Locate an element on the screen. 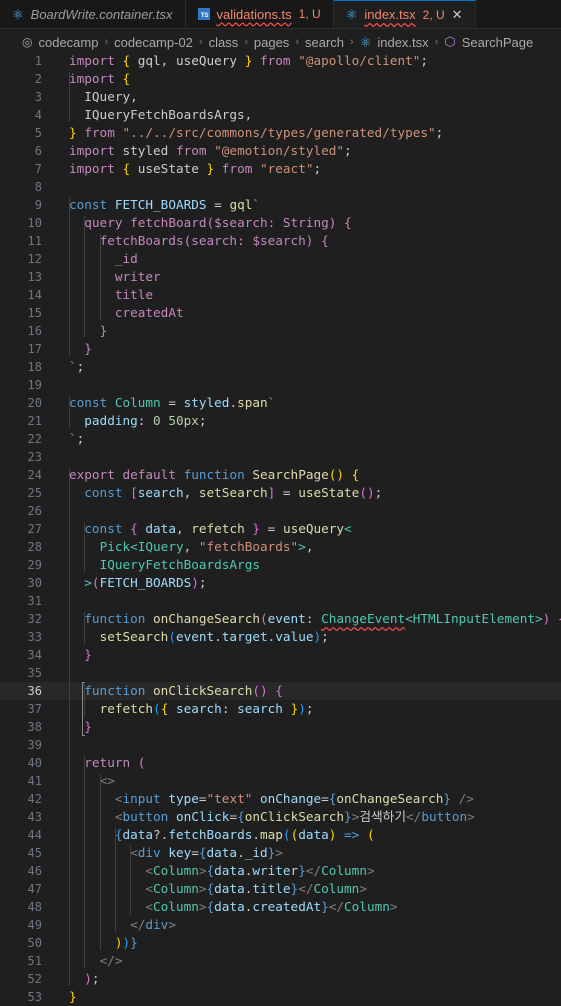 The height and width of the screenshot is (1006, 561). breadcrumb-item: index.tsx is located at coordinates (402, 42).